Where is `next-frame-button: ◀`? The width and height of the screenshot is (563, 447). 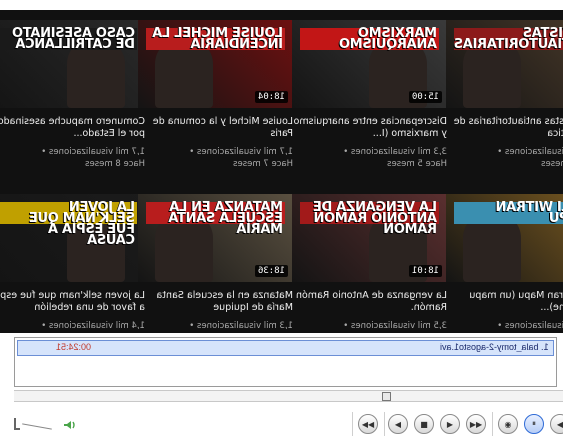 next-frame-button: ◀ is located at coordinates (556, 424).